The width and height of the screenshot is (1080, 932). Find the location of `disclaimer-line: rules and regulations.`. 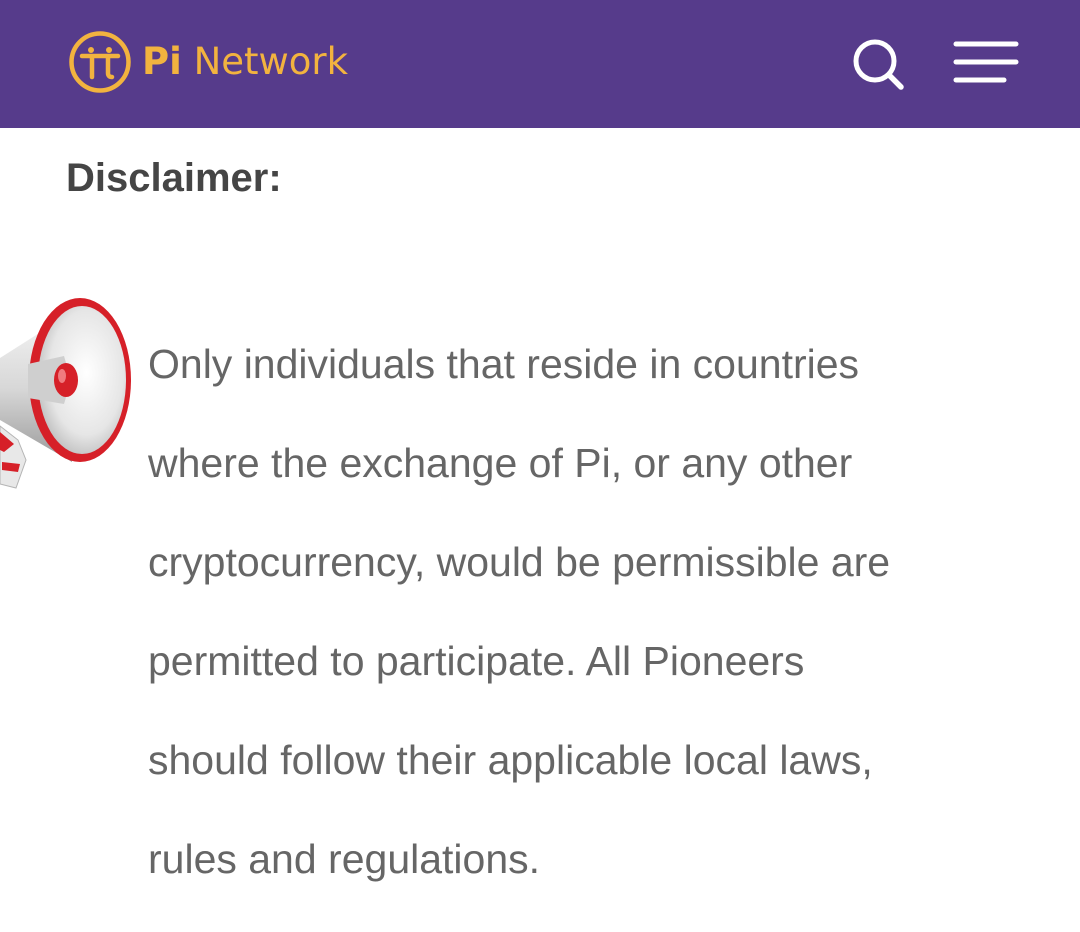

disclaimer-line: rules and regulations. is located at coordinates (344, 859).